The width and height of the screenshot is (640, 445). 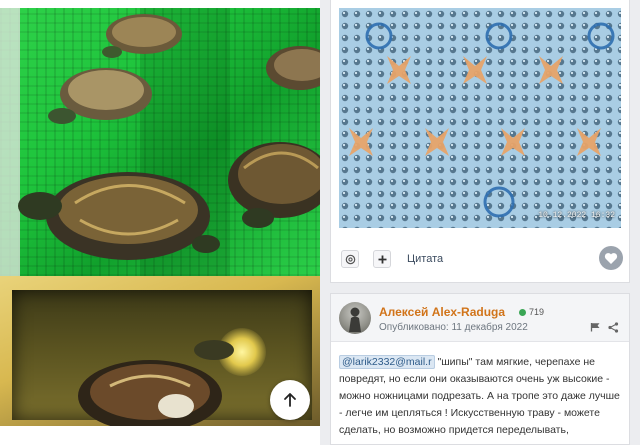 I want to click on reputation-count: 719, so click(x=537, y=312).